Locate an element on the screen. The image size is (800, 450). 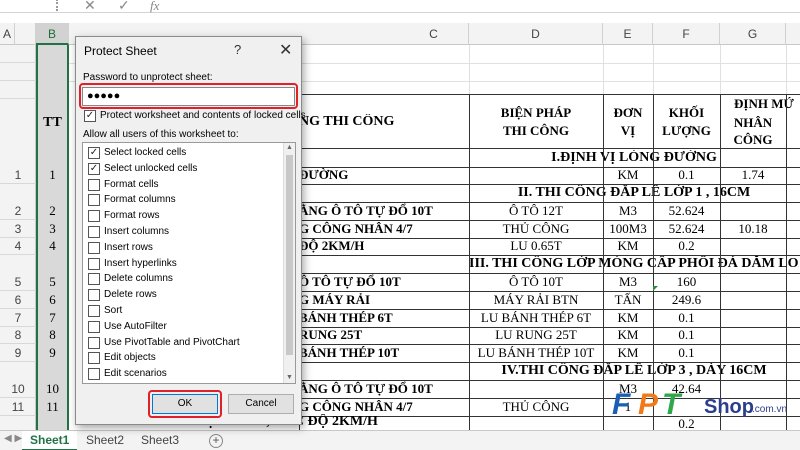
permission-item: Use AutoFilter is located at coordinates (183, 327).